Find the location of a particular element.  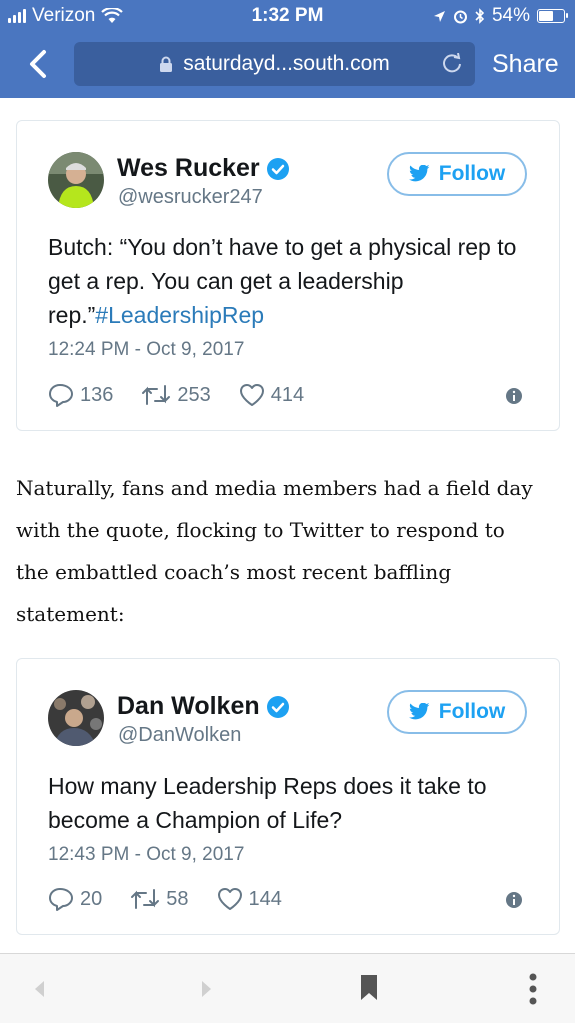

browser-nav-bar: saturdayd...south.com Share is located at coordinates (287, 65).